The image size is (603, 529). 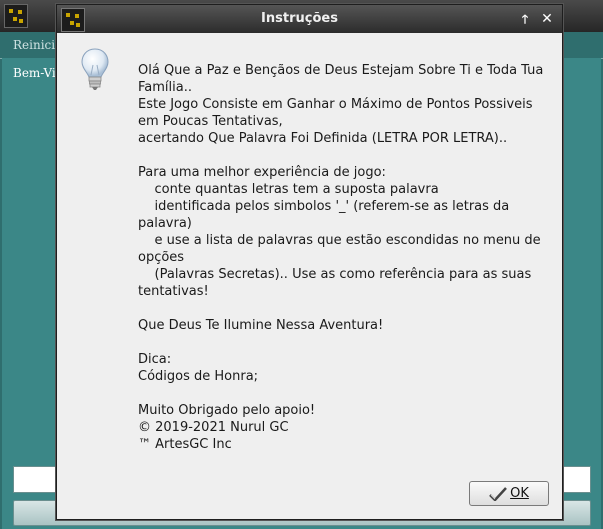 I want to click on message-line: Que Deus Te Ilumine Nessa Aventura!, so click(x=261, y=325).